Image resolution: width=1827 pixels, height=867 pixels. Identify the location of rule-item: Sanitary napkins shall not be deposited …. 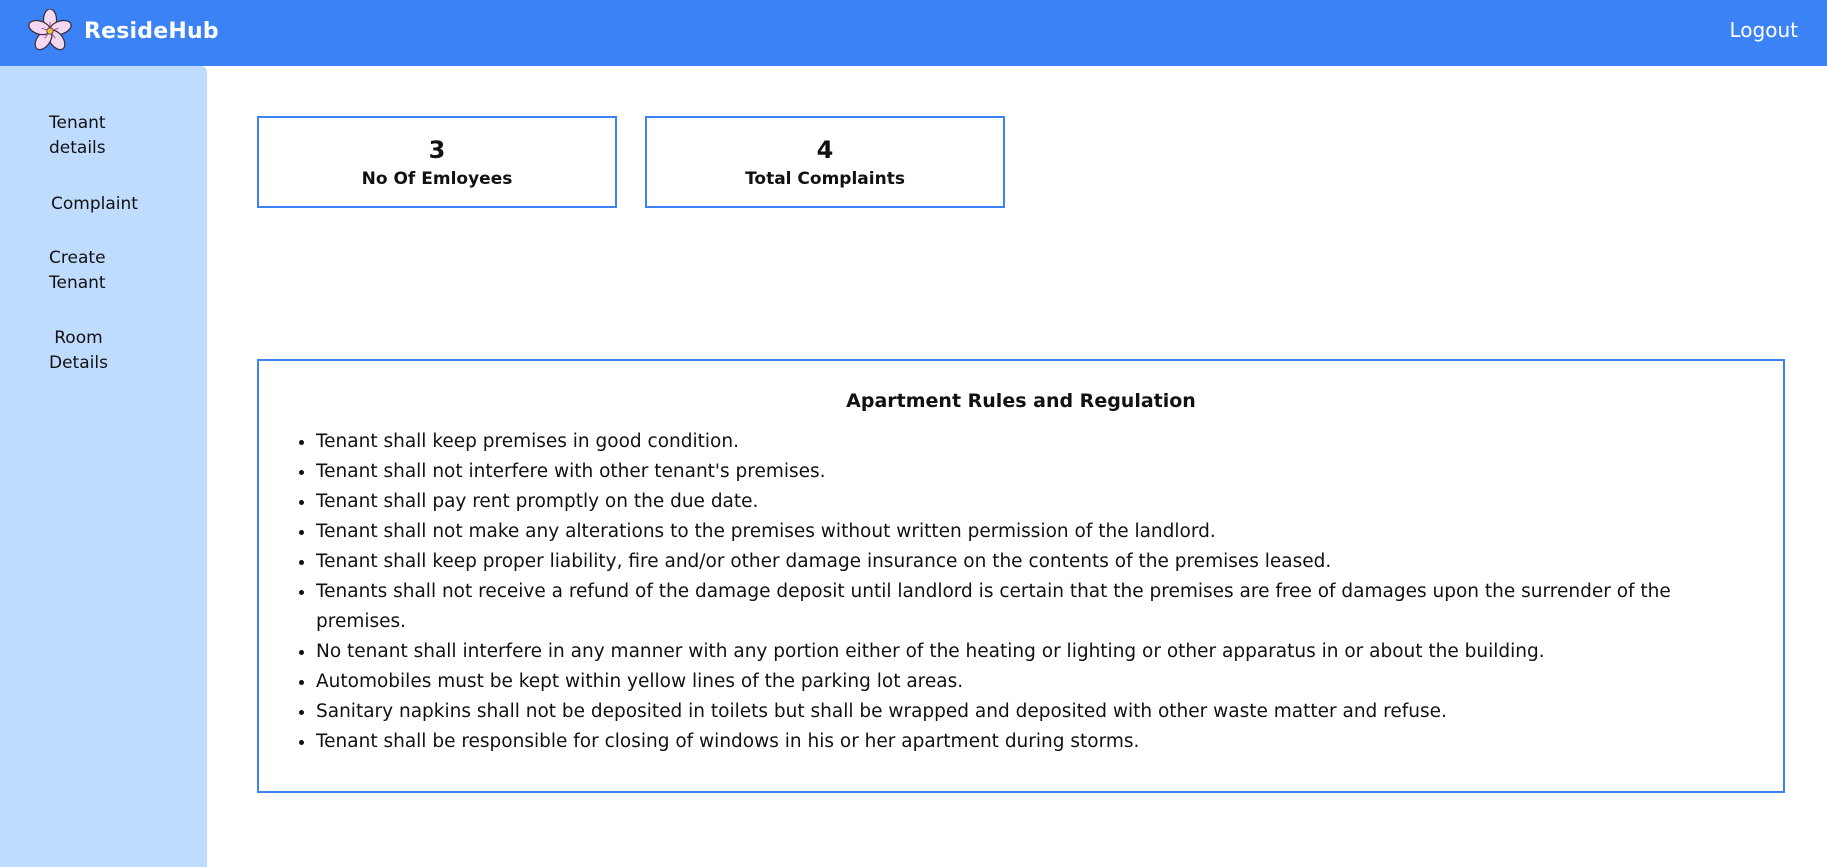
(1026, 712).